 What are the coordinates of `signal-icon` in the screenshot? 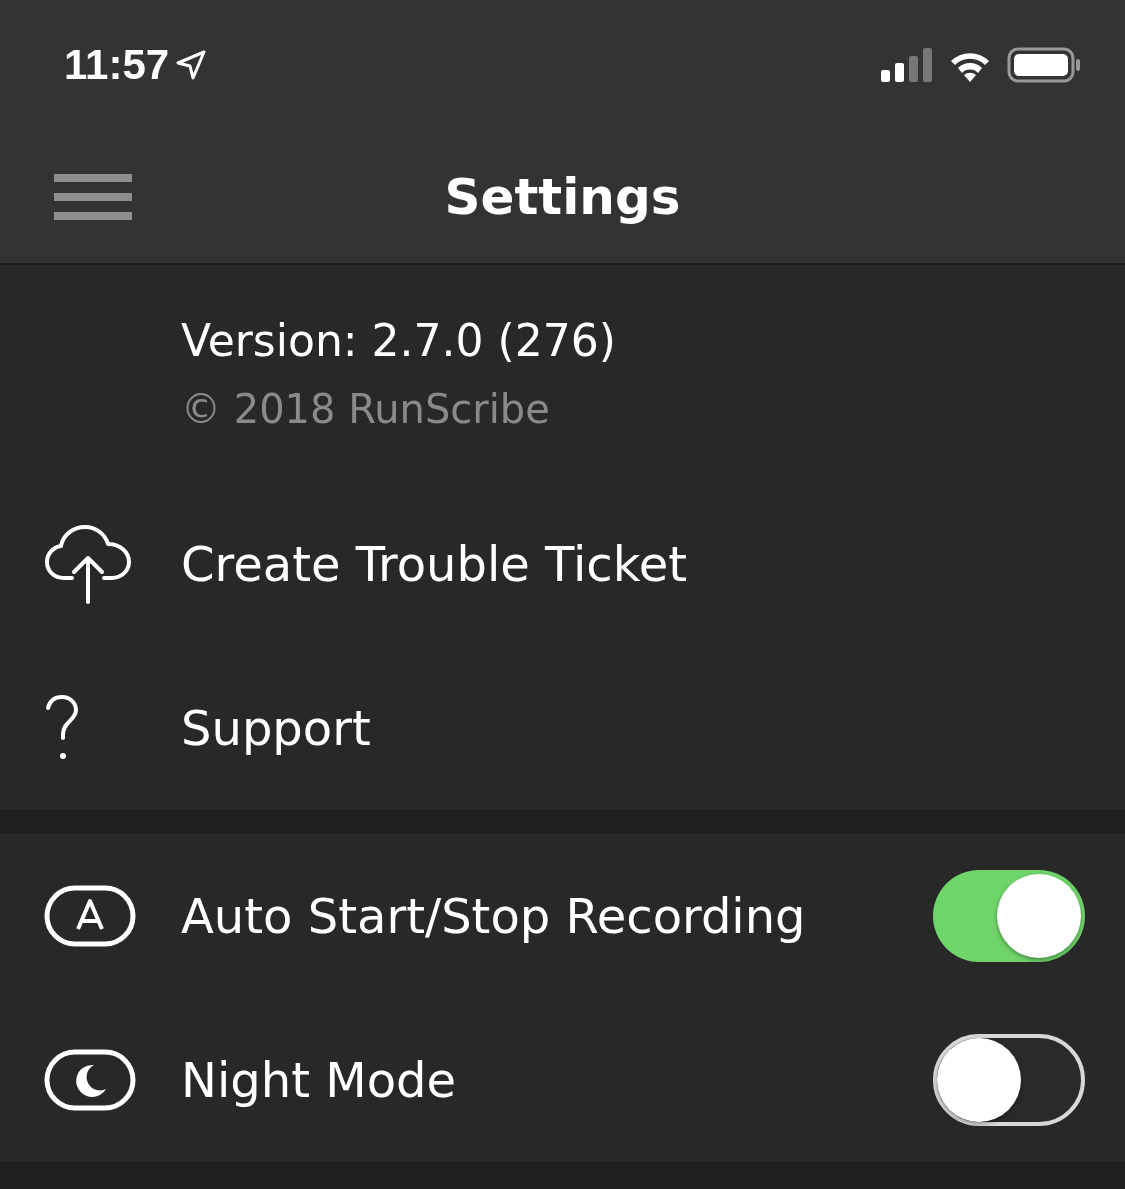 It's located at (907, 65).